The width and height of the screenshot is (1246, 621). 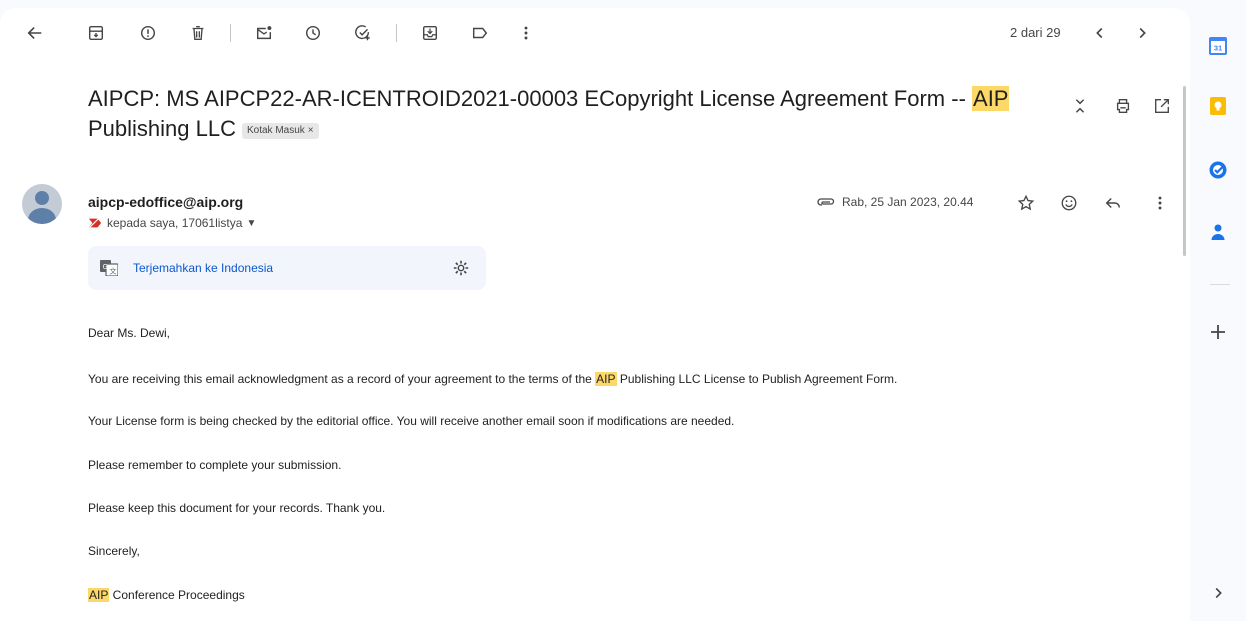 I want to click on arrow-left-icon, so click(x=34, y=33).